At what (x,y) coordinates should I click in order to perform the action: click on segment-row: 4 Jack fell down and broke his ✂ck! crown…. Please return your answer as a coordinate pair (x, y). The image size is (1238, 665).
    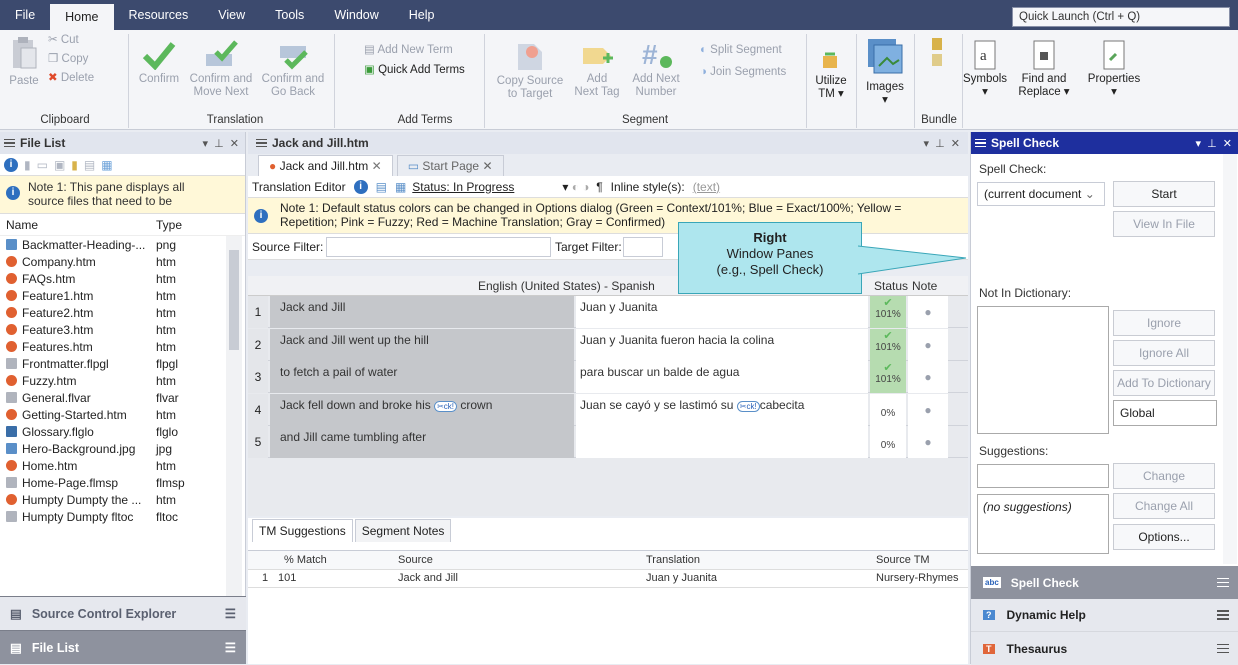
    Looking at the image, I should click on (608, 409).